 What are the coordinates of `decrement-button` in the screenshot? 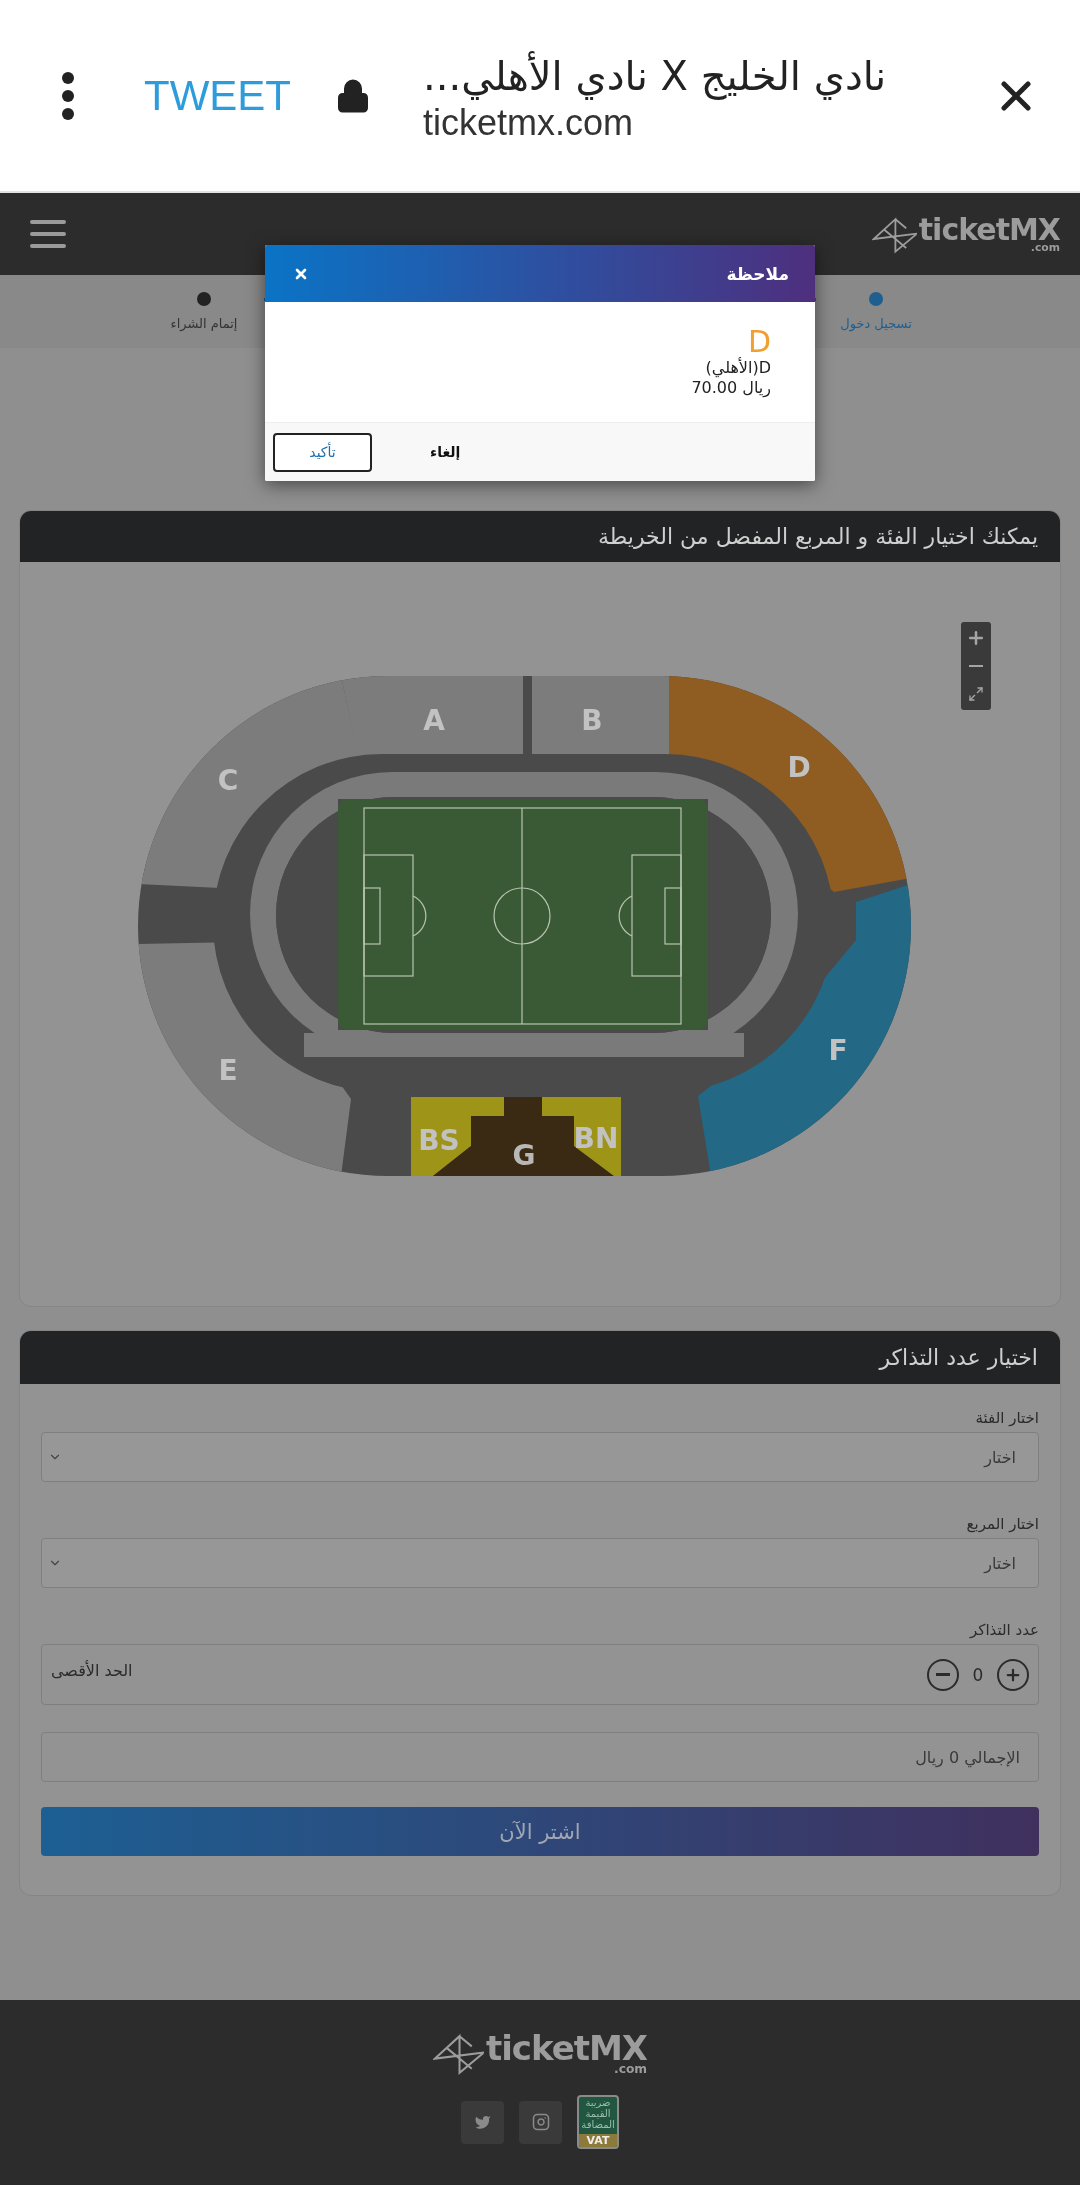 It's located at (943, 1674).